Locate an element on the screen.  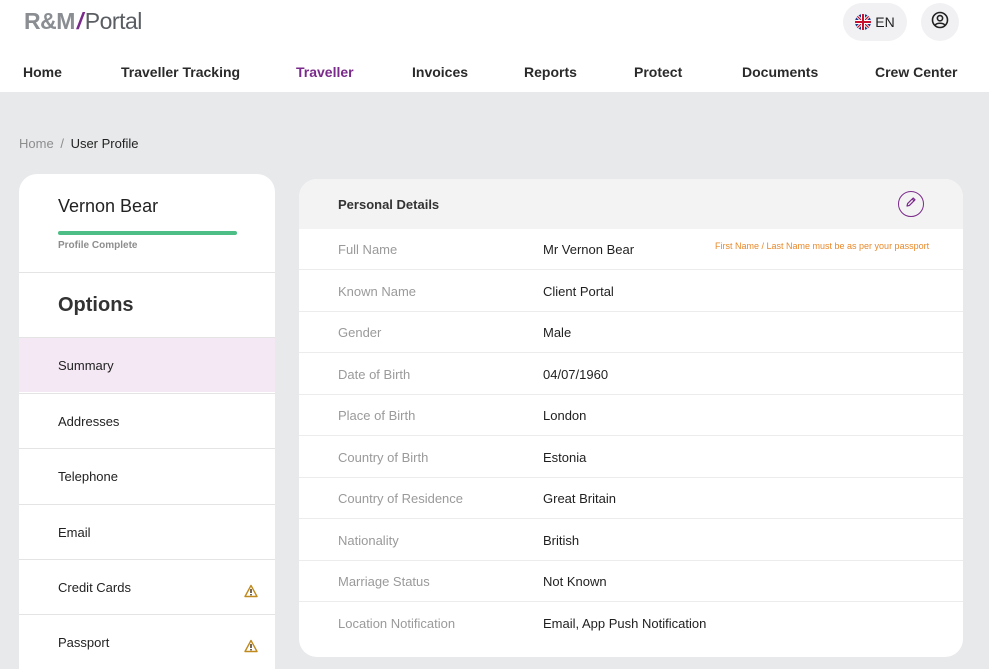
detail-label: Nationality is located at coordinates (368, 540).